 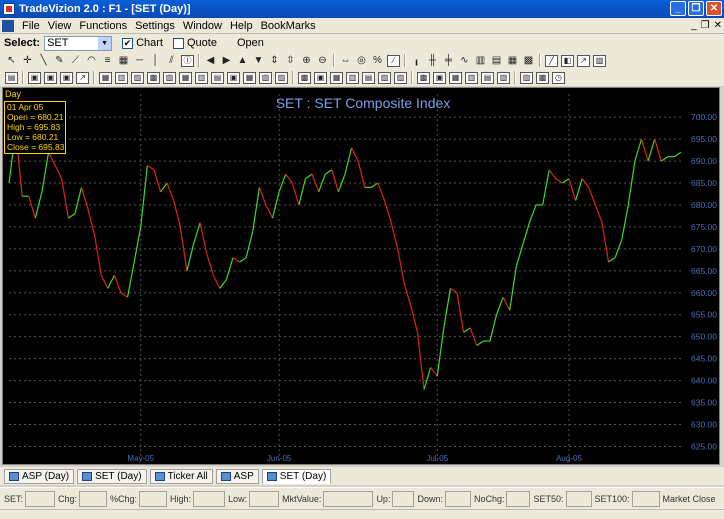 What do you see at coordinates (714, 8) in the screenshot?
I see `close-icon: ✕` at bounding box center [714, 8].